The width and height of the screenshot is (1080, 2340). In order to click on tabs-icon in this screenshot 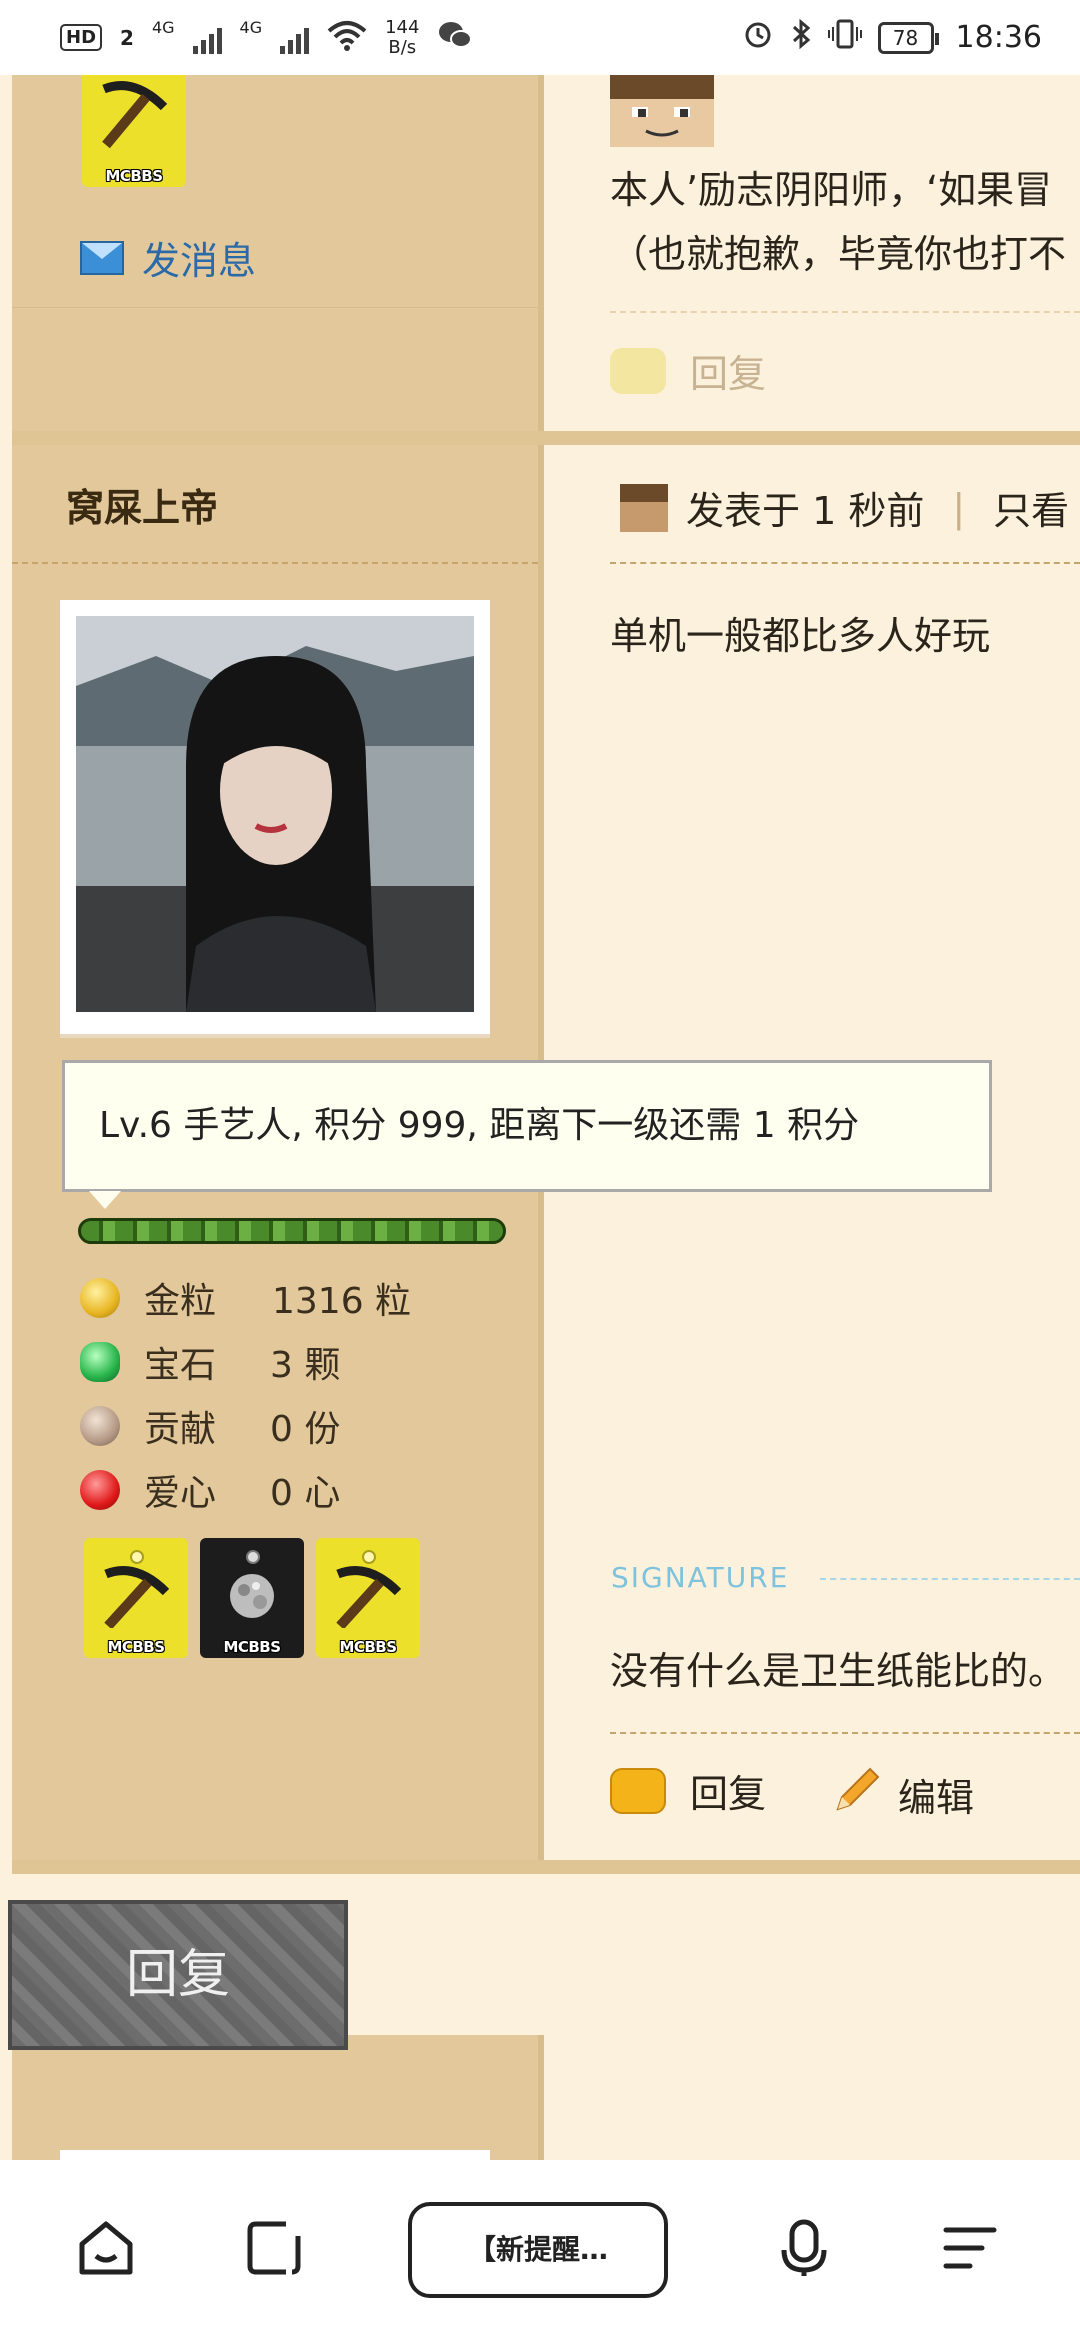, I will do `click(274, 2250)`.